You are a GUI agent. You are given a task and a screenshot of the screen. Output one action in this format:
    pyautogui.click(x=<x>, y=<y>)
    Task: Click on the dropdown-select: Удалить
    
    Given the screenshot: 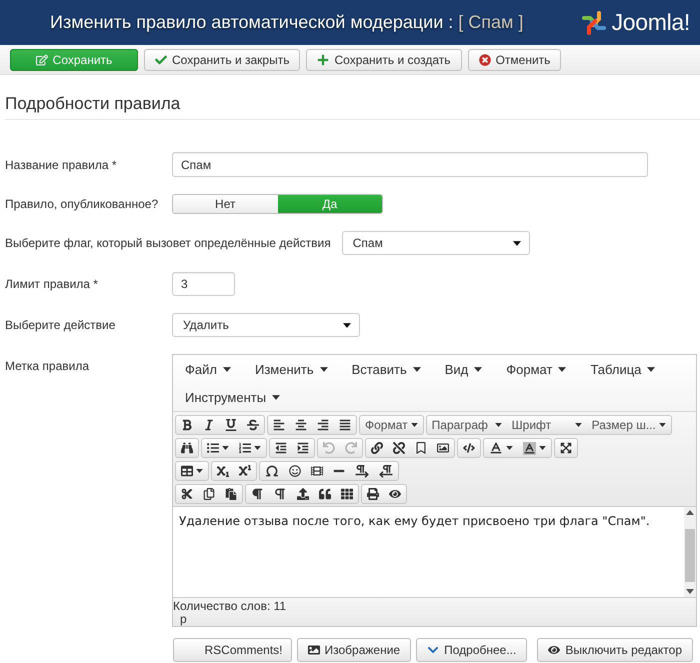 What is the action you would take?
    pyautogui.click(x=266, y=325)
    